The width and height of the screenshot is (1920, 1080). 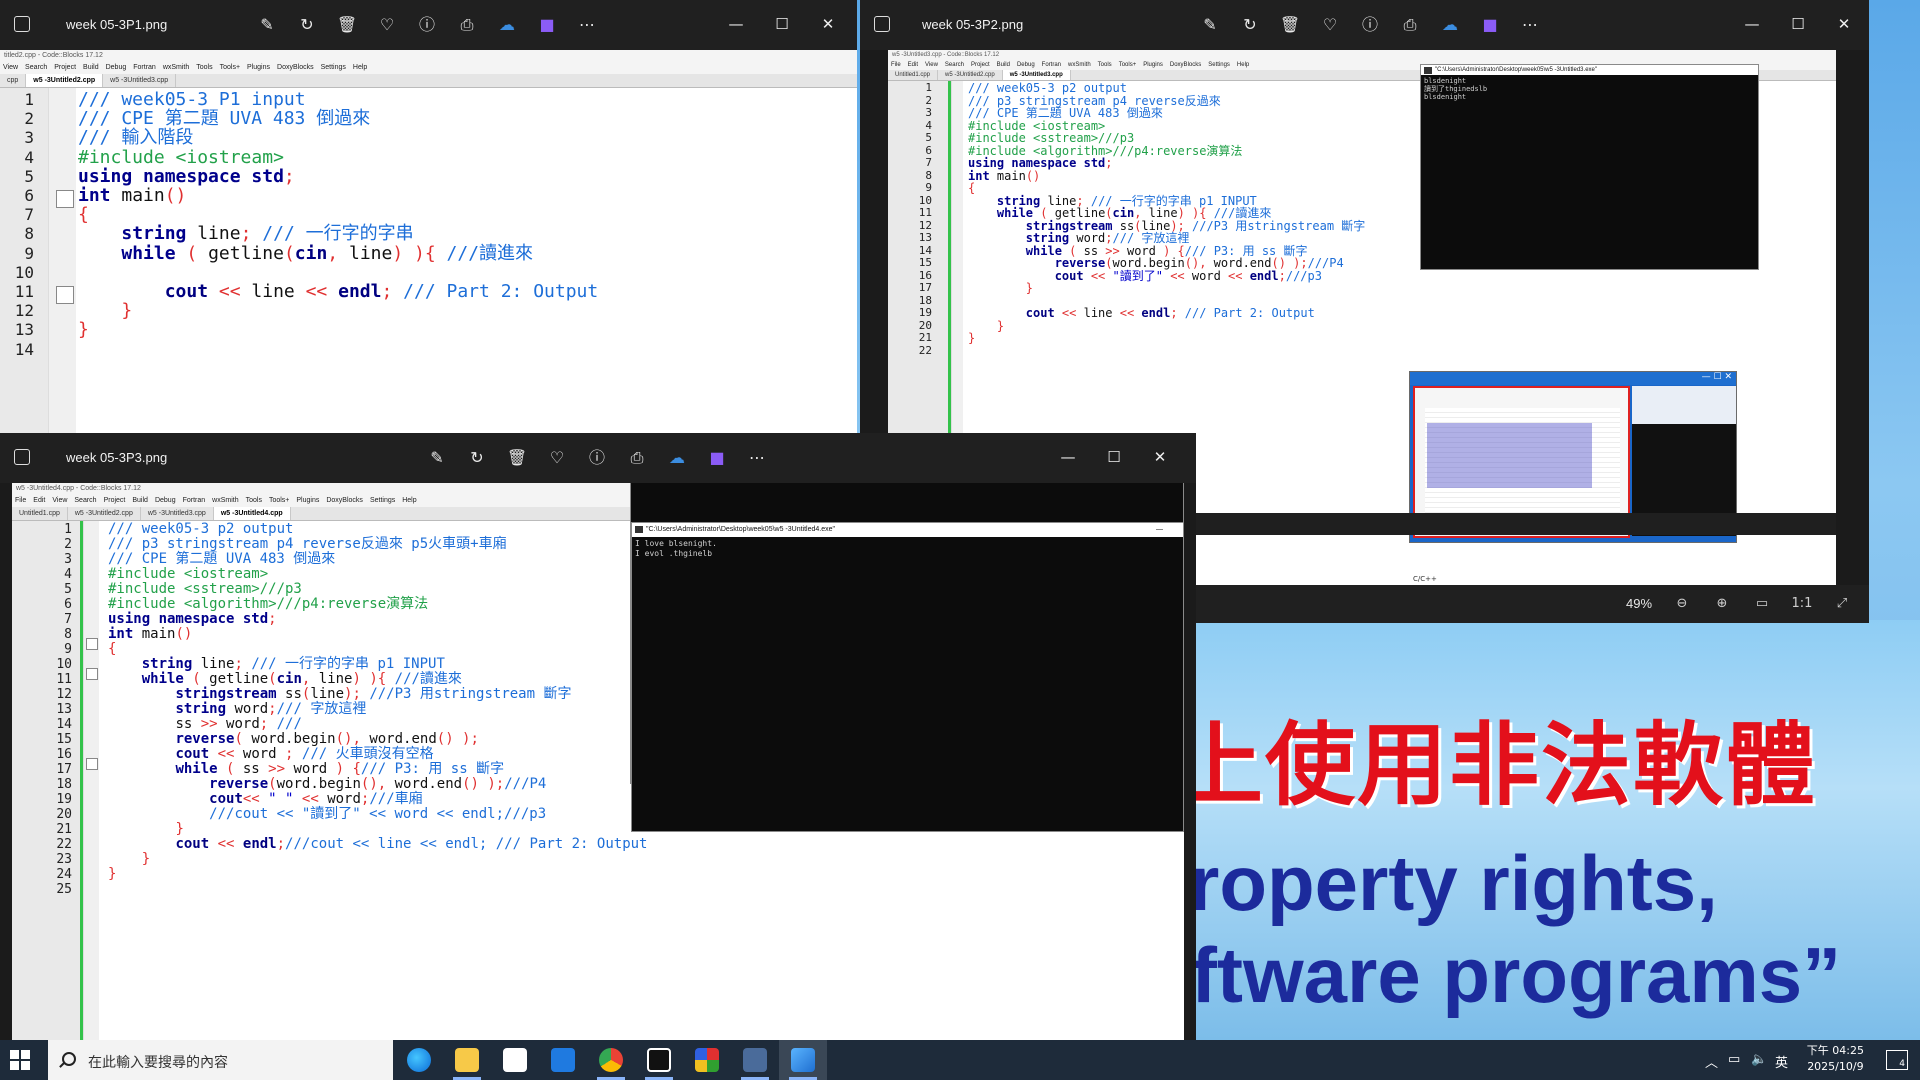 I want to click on editor-tab: w5 -3Untitled4.cpp, so click(x=252, y=513).